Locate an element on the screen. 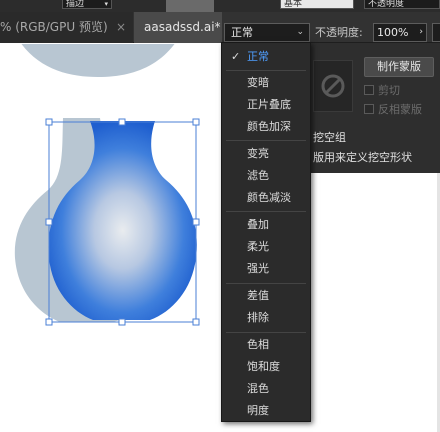 Image resolution: width=440 pixels, height=432 pixels. control-bar: 描边 ▾ 基本 不透明度 is located at coordinates (220, 6).